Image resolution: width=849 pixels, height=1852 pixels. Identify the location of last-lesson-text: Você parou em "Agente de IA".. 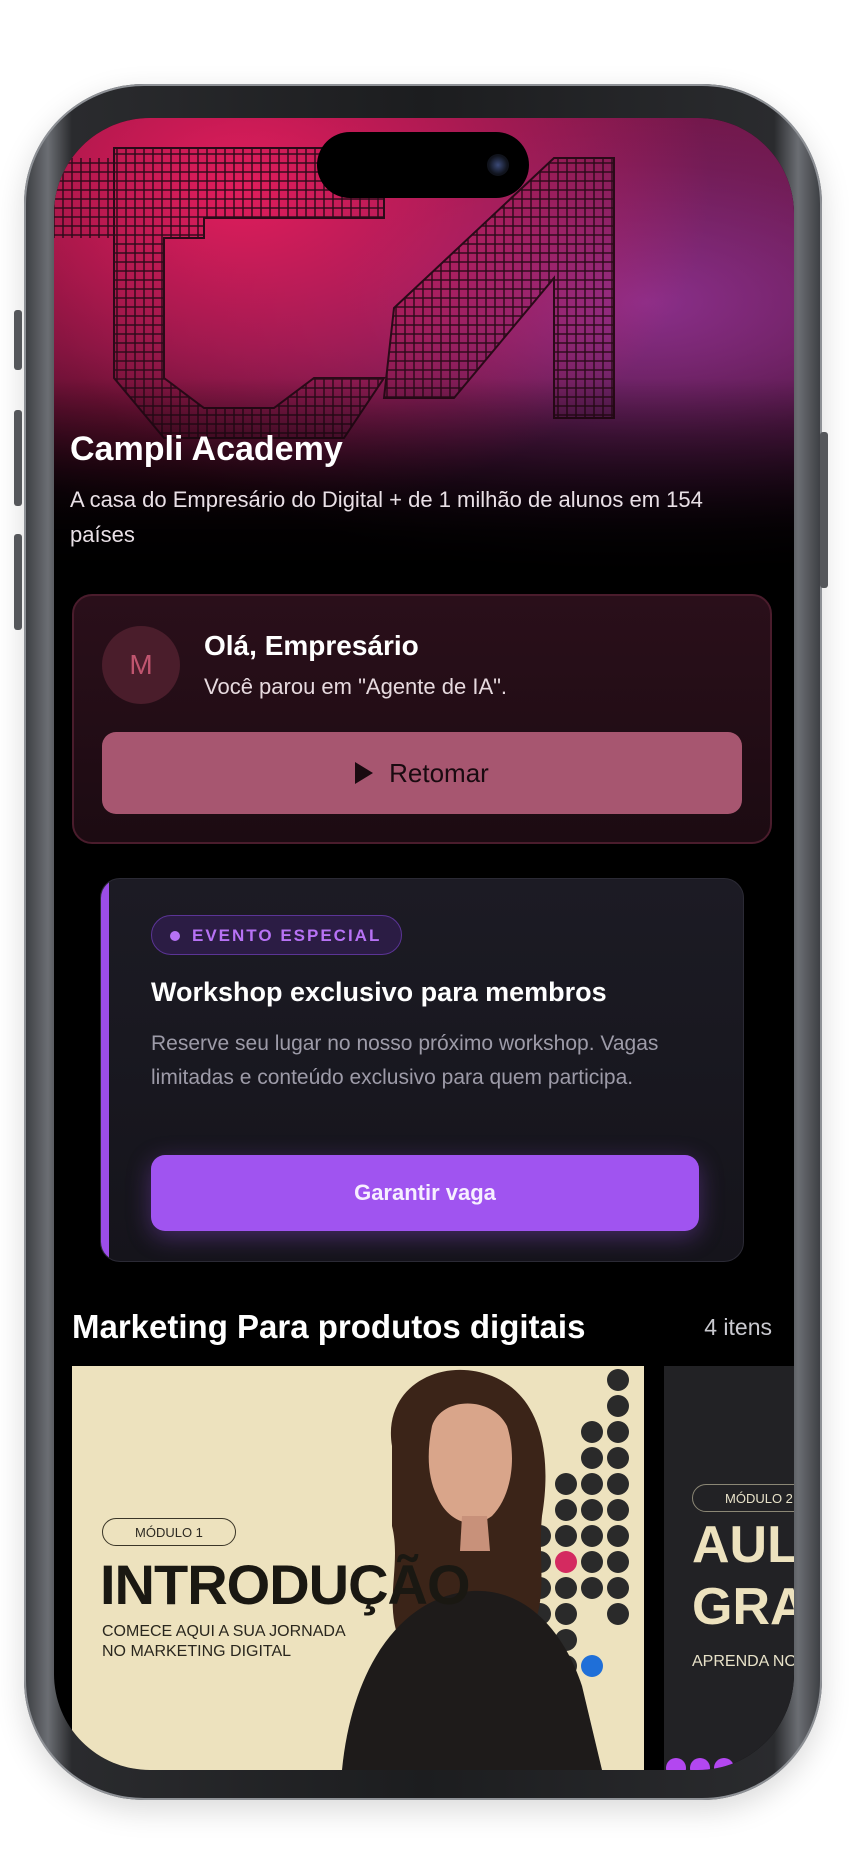
(356, 686).